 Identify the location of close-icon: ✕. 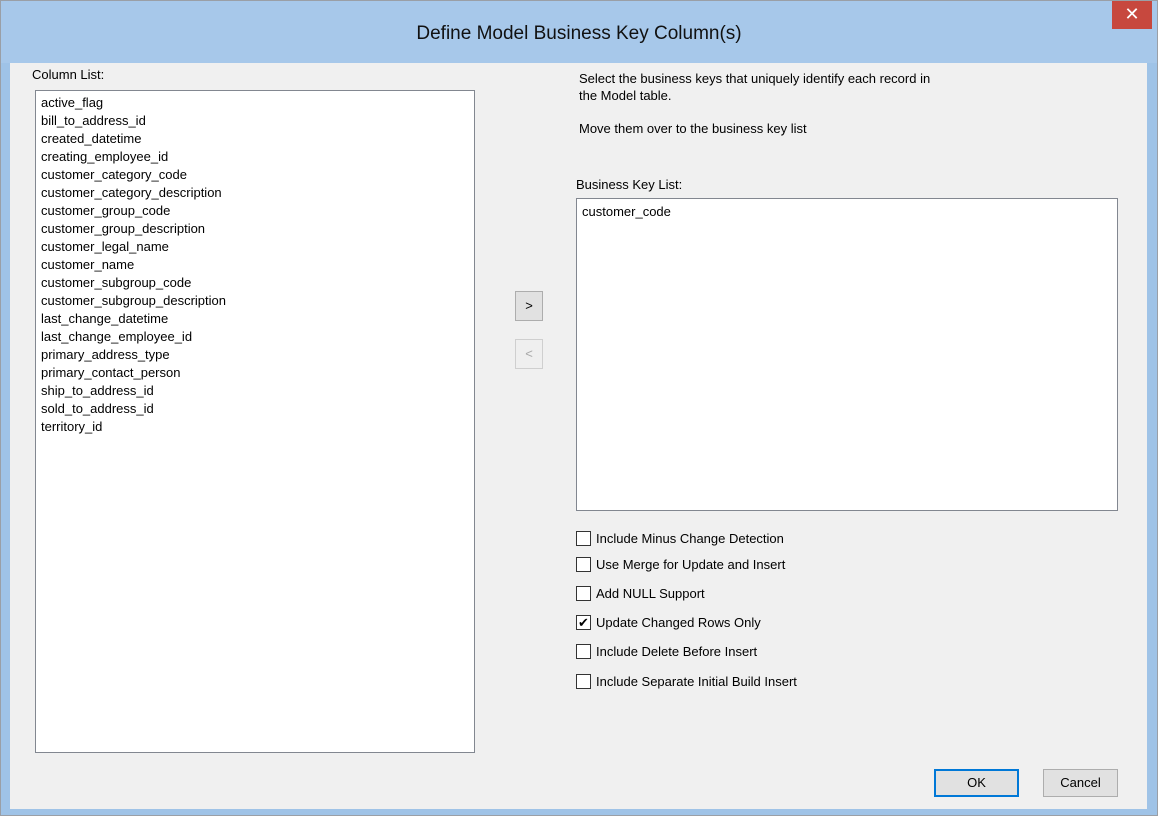
(1132, 14).